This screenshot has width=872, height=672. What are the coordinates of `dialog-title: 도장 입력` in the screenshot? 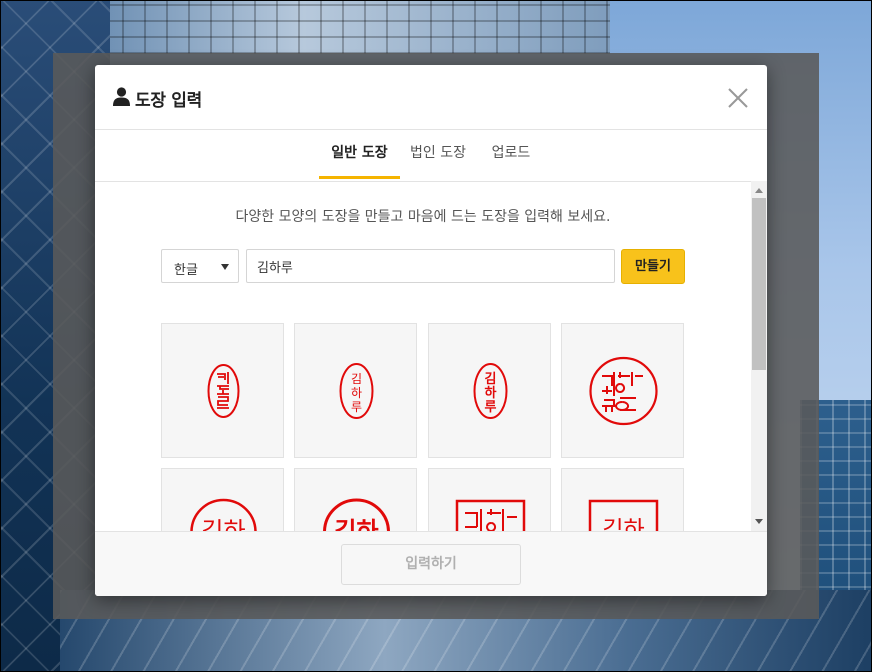 It's located at (168, 101).